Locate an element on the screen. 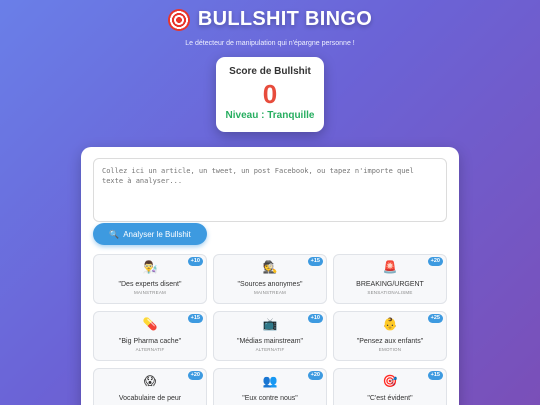 The height and width of the screenshot is (405, 540). app-title-text: BULLSHIT BINGO is located at coordinates (285, 19).